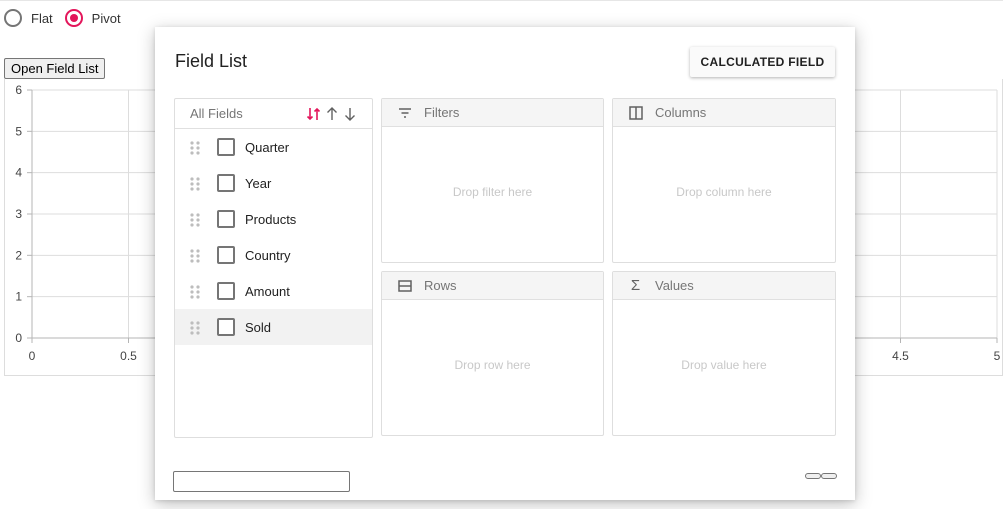 The width and height of the screenshot is (1003, 509). I want to click on columns-drop-hint: Drop column here, so click(724, 192).